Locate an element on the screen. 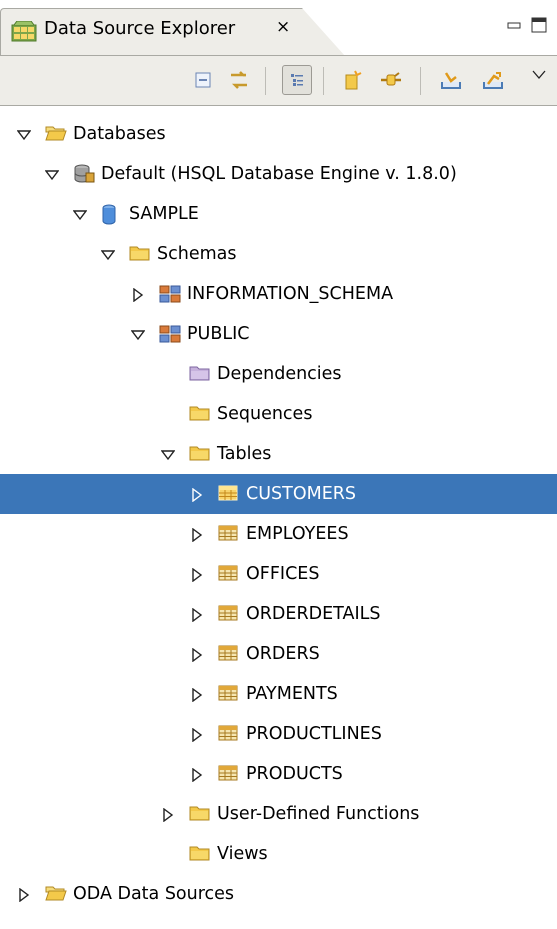 This screenshot has height=929, width=557. tree-item-information-schema: INFORMATION_SCHEMA is located at coordinates (278, 294).